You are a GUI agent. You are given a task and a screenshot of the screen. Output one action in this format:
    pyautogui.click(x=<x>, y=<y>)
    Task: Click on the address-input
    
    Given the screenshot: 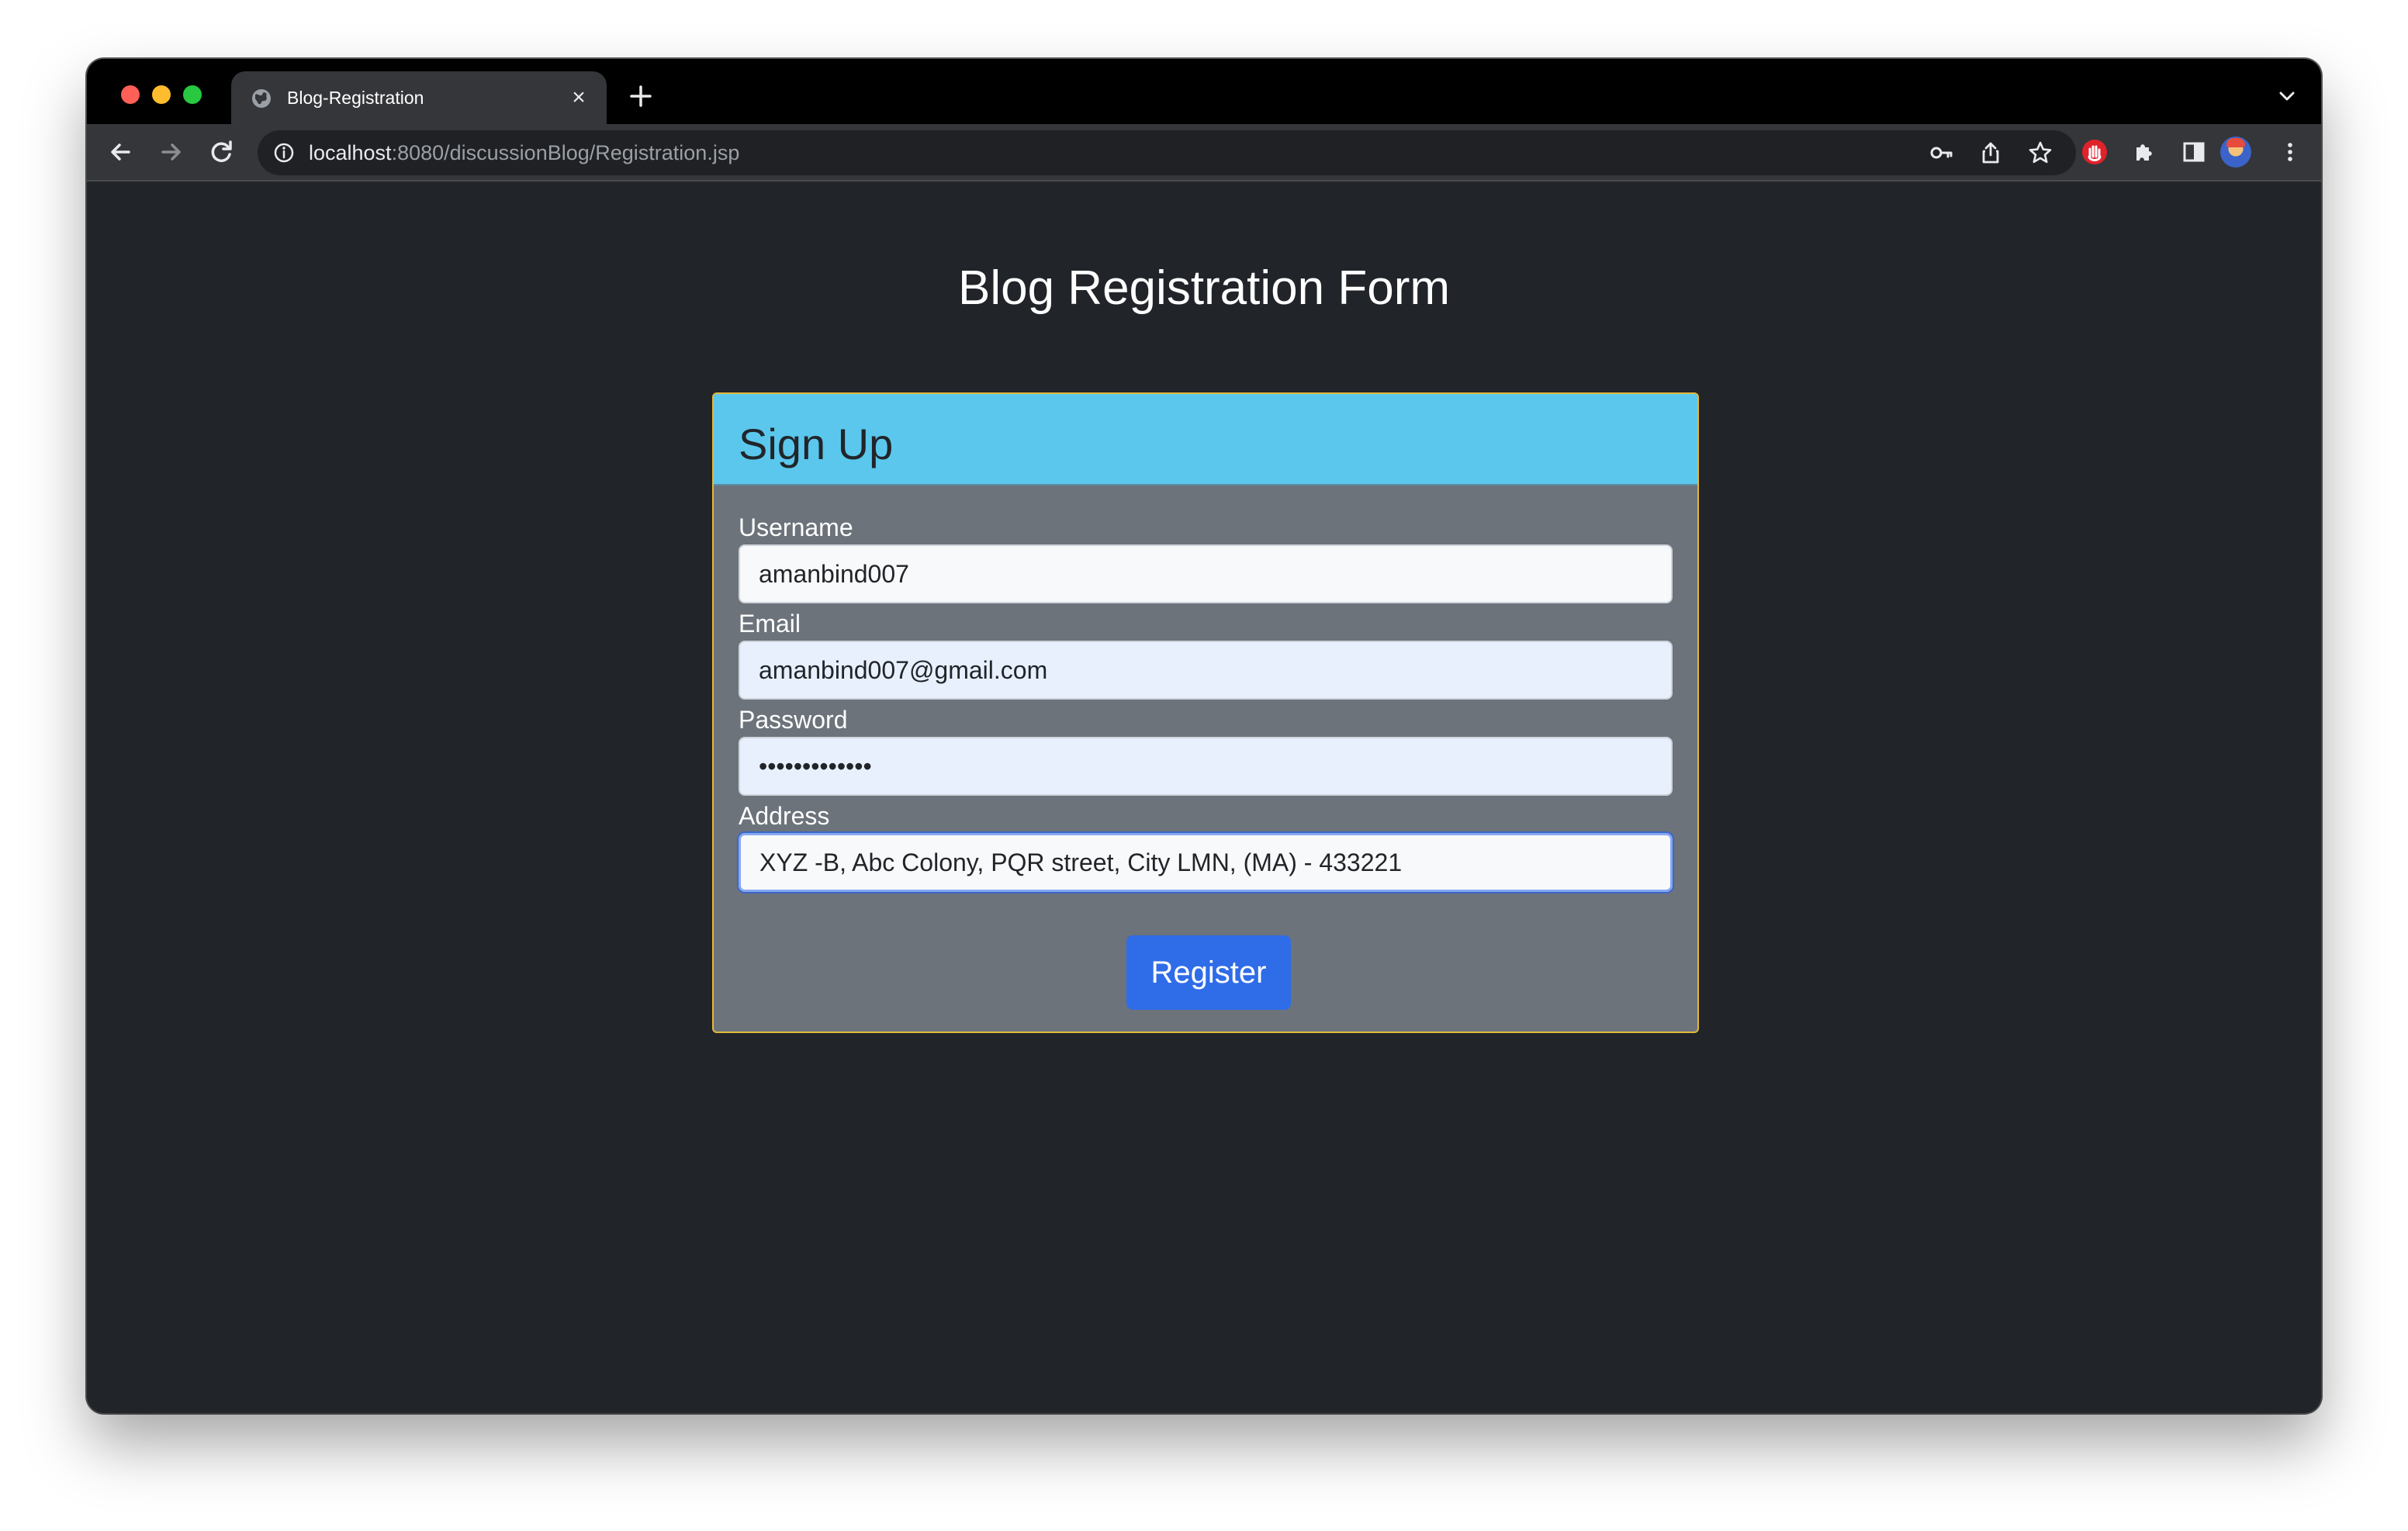 What is the action you would take?
    pyautogui.click(x=1206, y=862)
    